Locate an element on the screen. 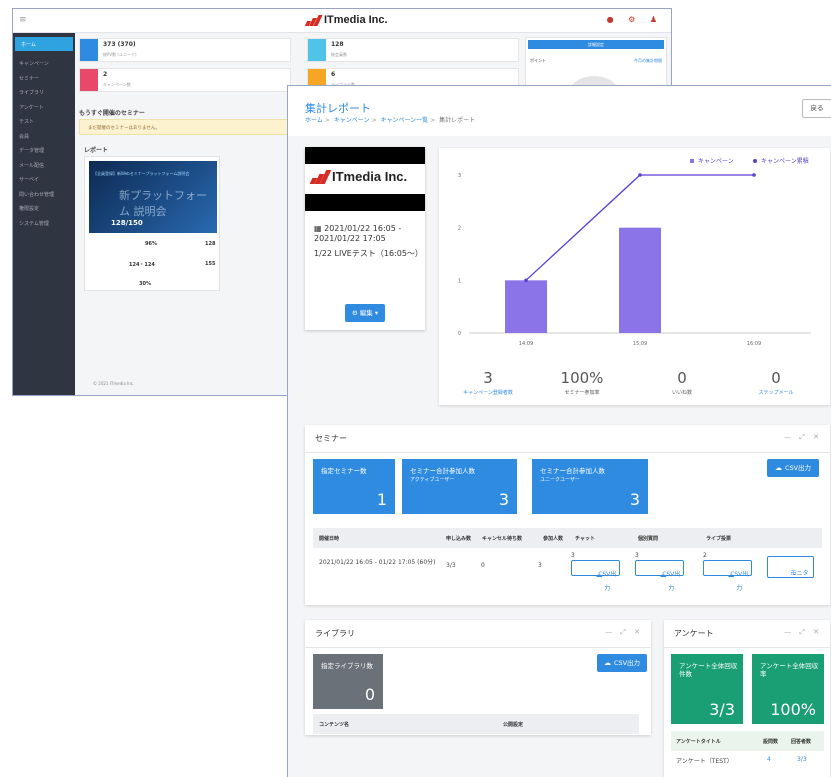  x-tick-label: 14:09 is located at coordinates (526, 344).